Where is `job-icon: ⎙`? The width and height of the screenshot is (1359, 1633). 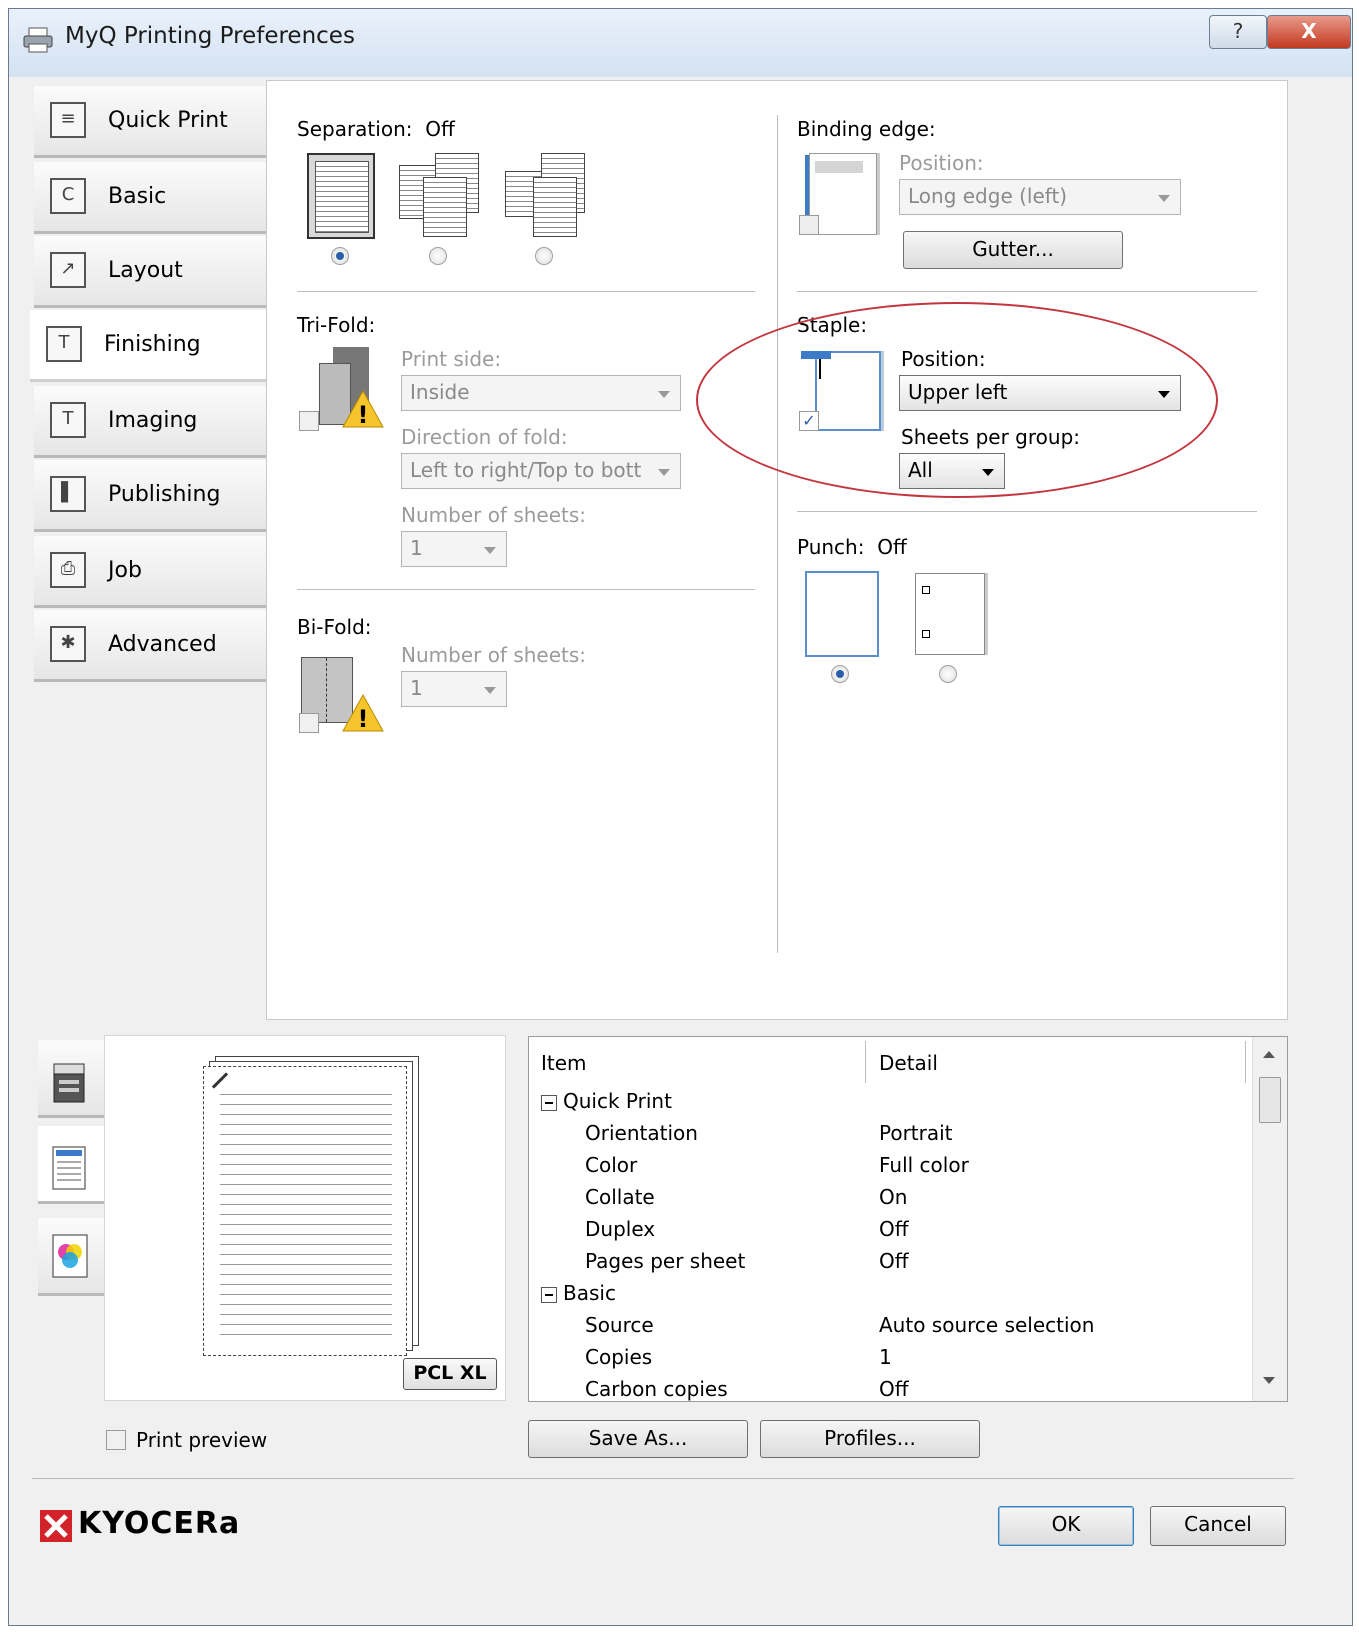 job-icon: ⎙ is located at coordinates (68, 570).